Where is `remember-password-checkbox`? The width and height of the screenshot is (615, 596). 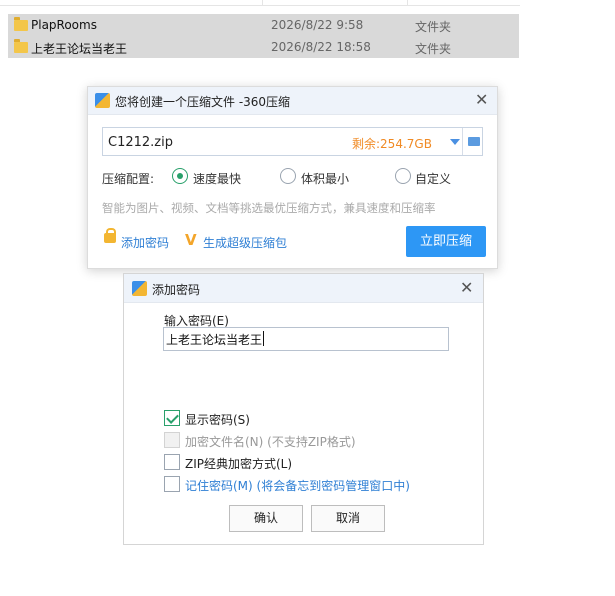
remember-password-checkbox is located at coordinates (172, 484).